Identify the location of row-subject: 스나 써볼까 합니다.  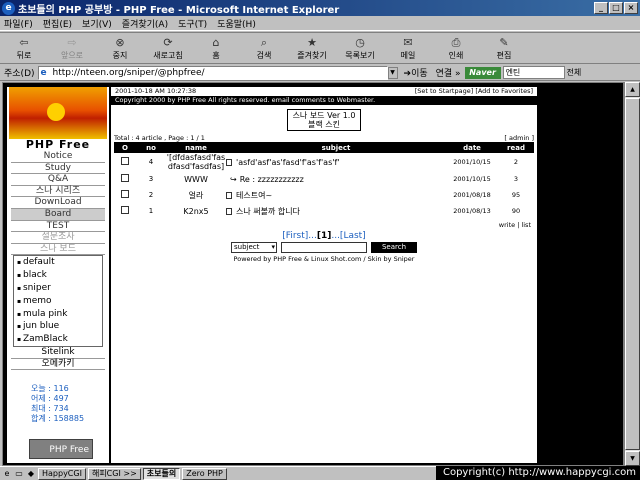
(268, 211).